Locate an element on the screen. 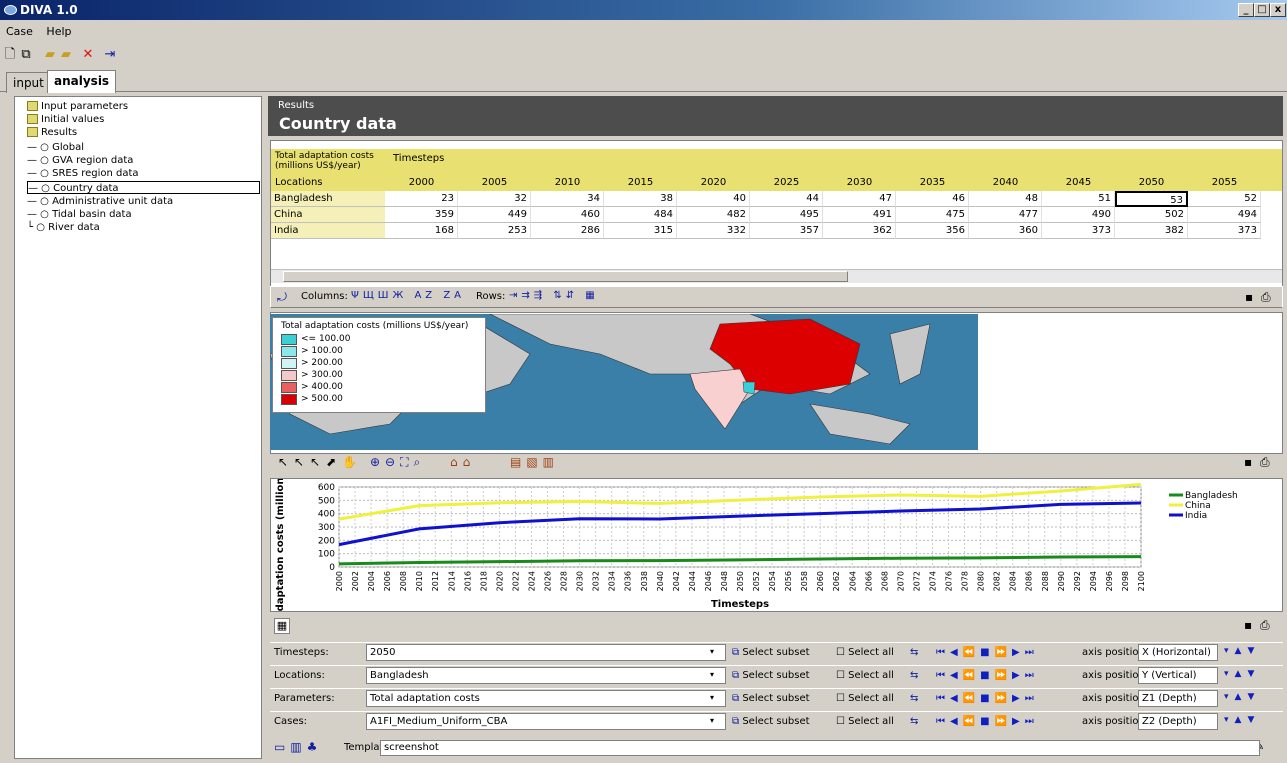 The image size is (1287, 763). grid-column-header: 2005 is located at coordinates (494, 183).